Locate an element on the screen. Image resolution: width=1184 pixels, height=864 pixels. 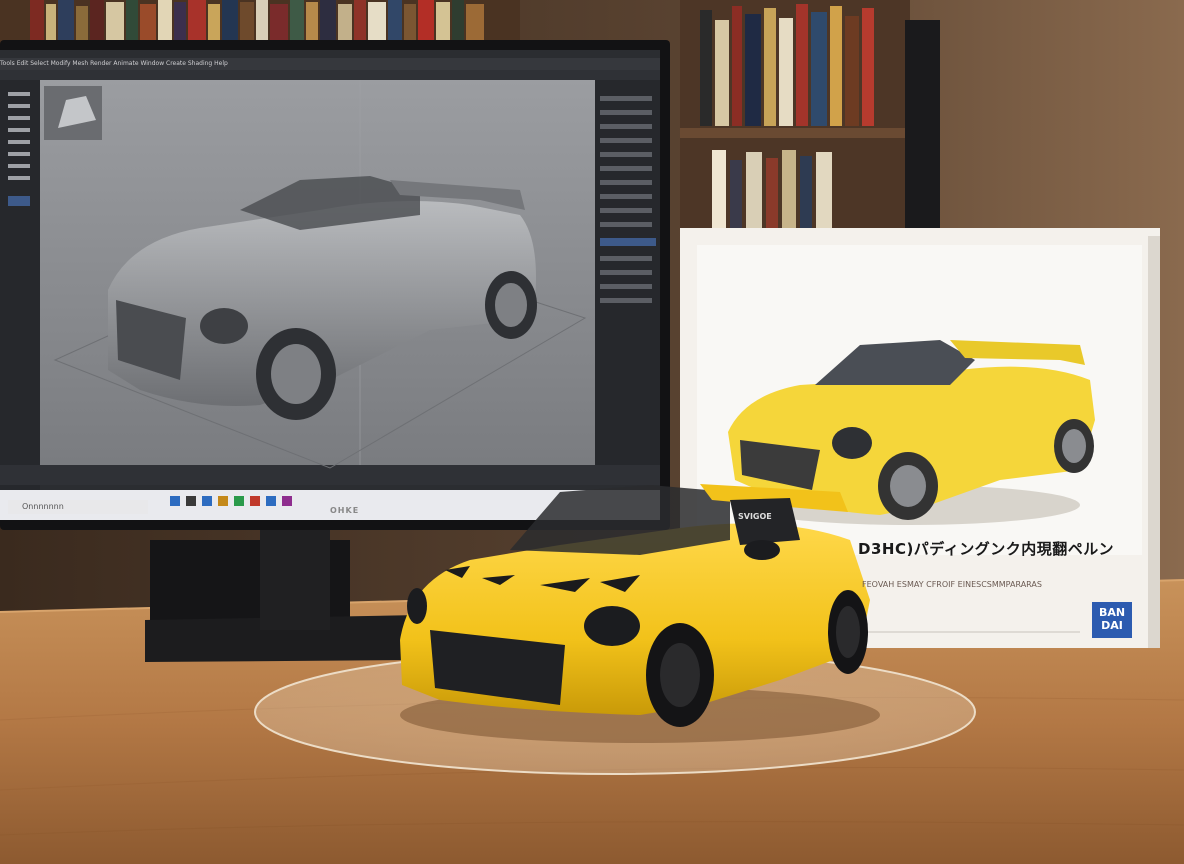
car-plate: SVIGOE is located at coordinates (755, 516).